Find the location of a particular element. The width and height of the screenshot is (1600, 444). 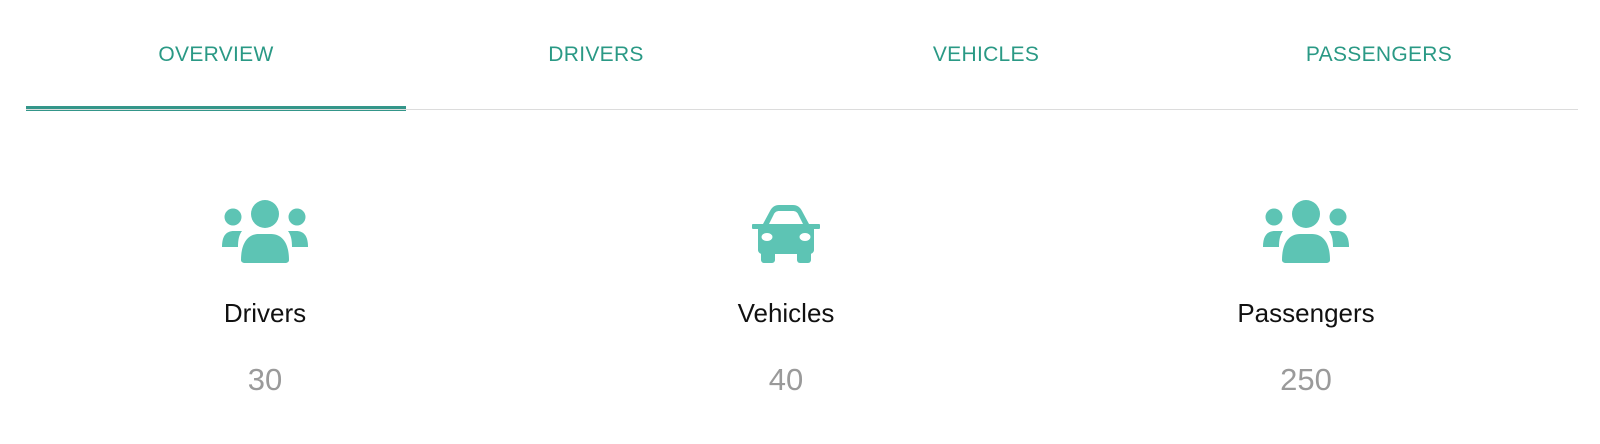

tab-drivers: DRIVERS is located at coordinates (596, 56).